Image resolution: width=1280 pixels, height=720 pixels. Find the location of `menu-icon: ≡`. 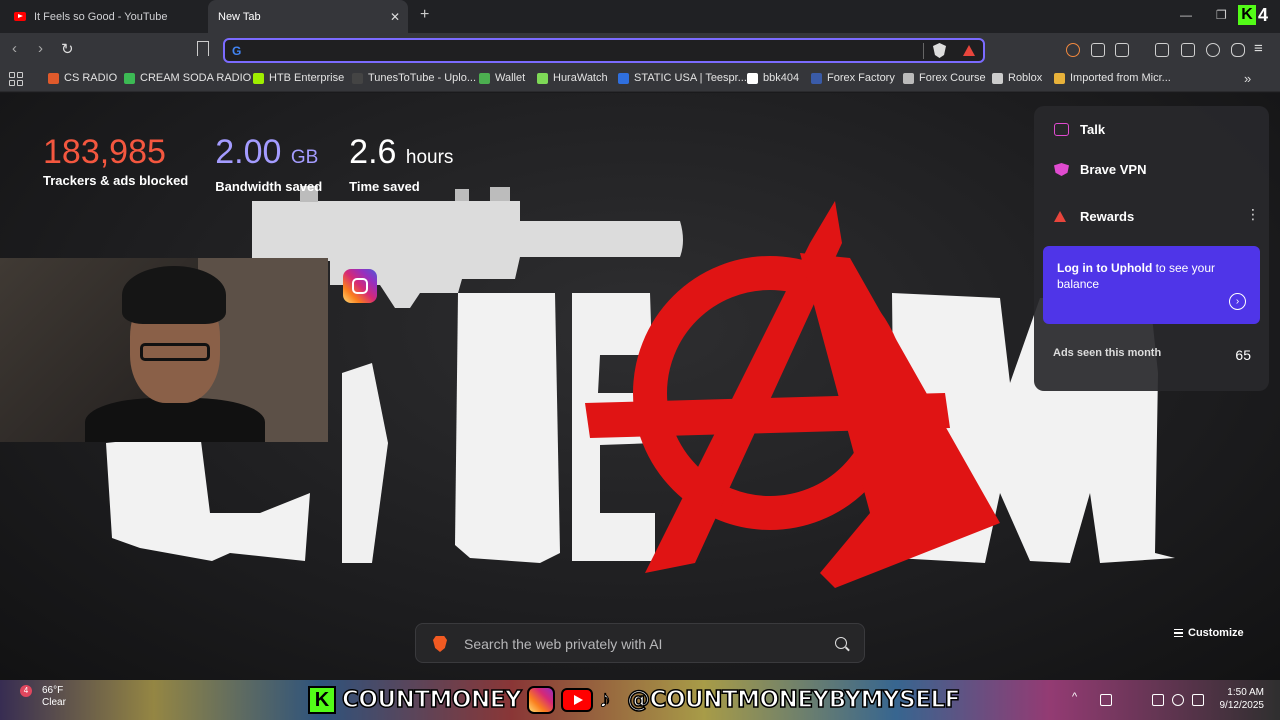

menu-icon: ≡ is located at coordinates (1258, 48).